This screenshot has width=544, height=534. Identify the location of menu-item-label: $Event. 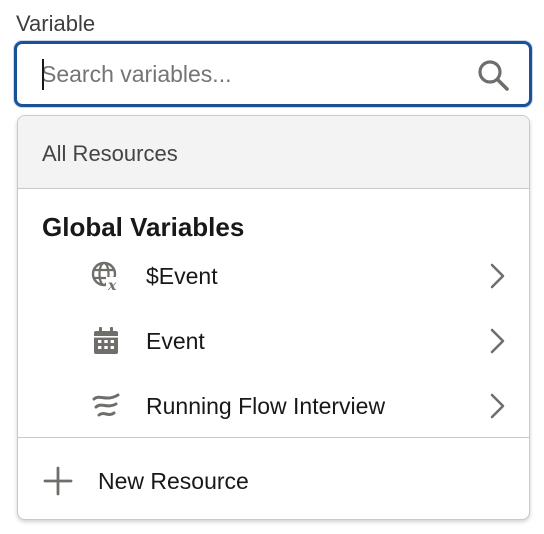
(182, 276).